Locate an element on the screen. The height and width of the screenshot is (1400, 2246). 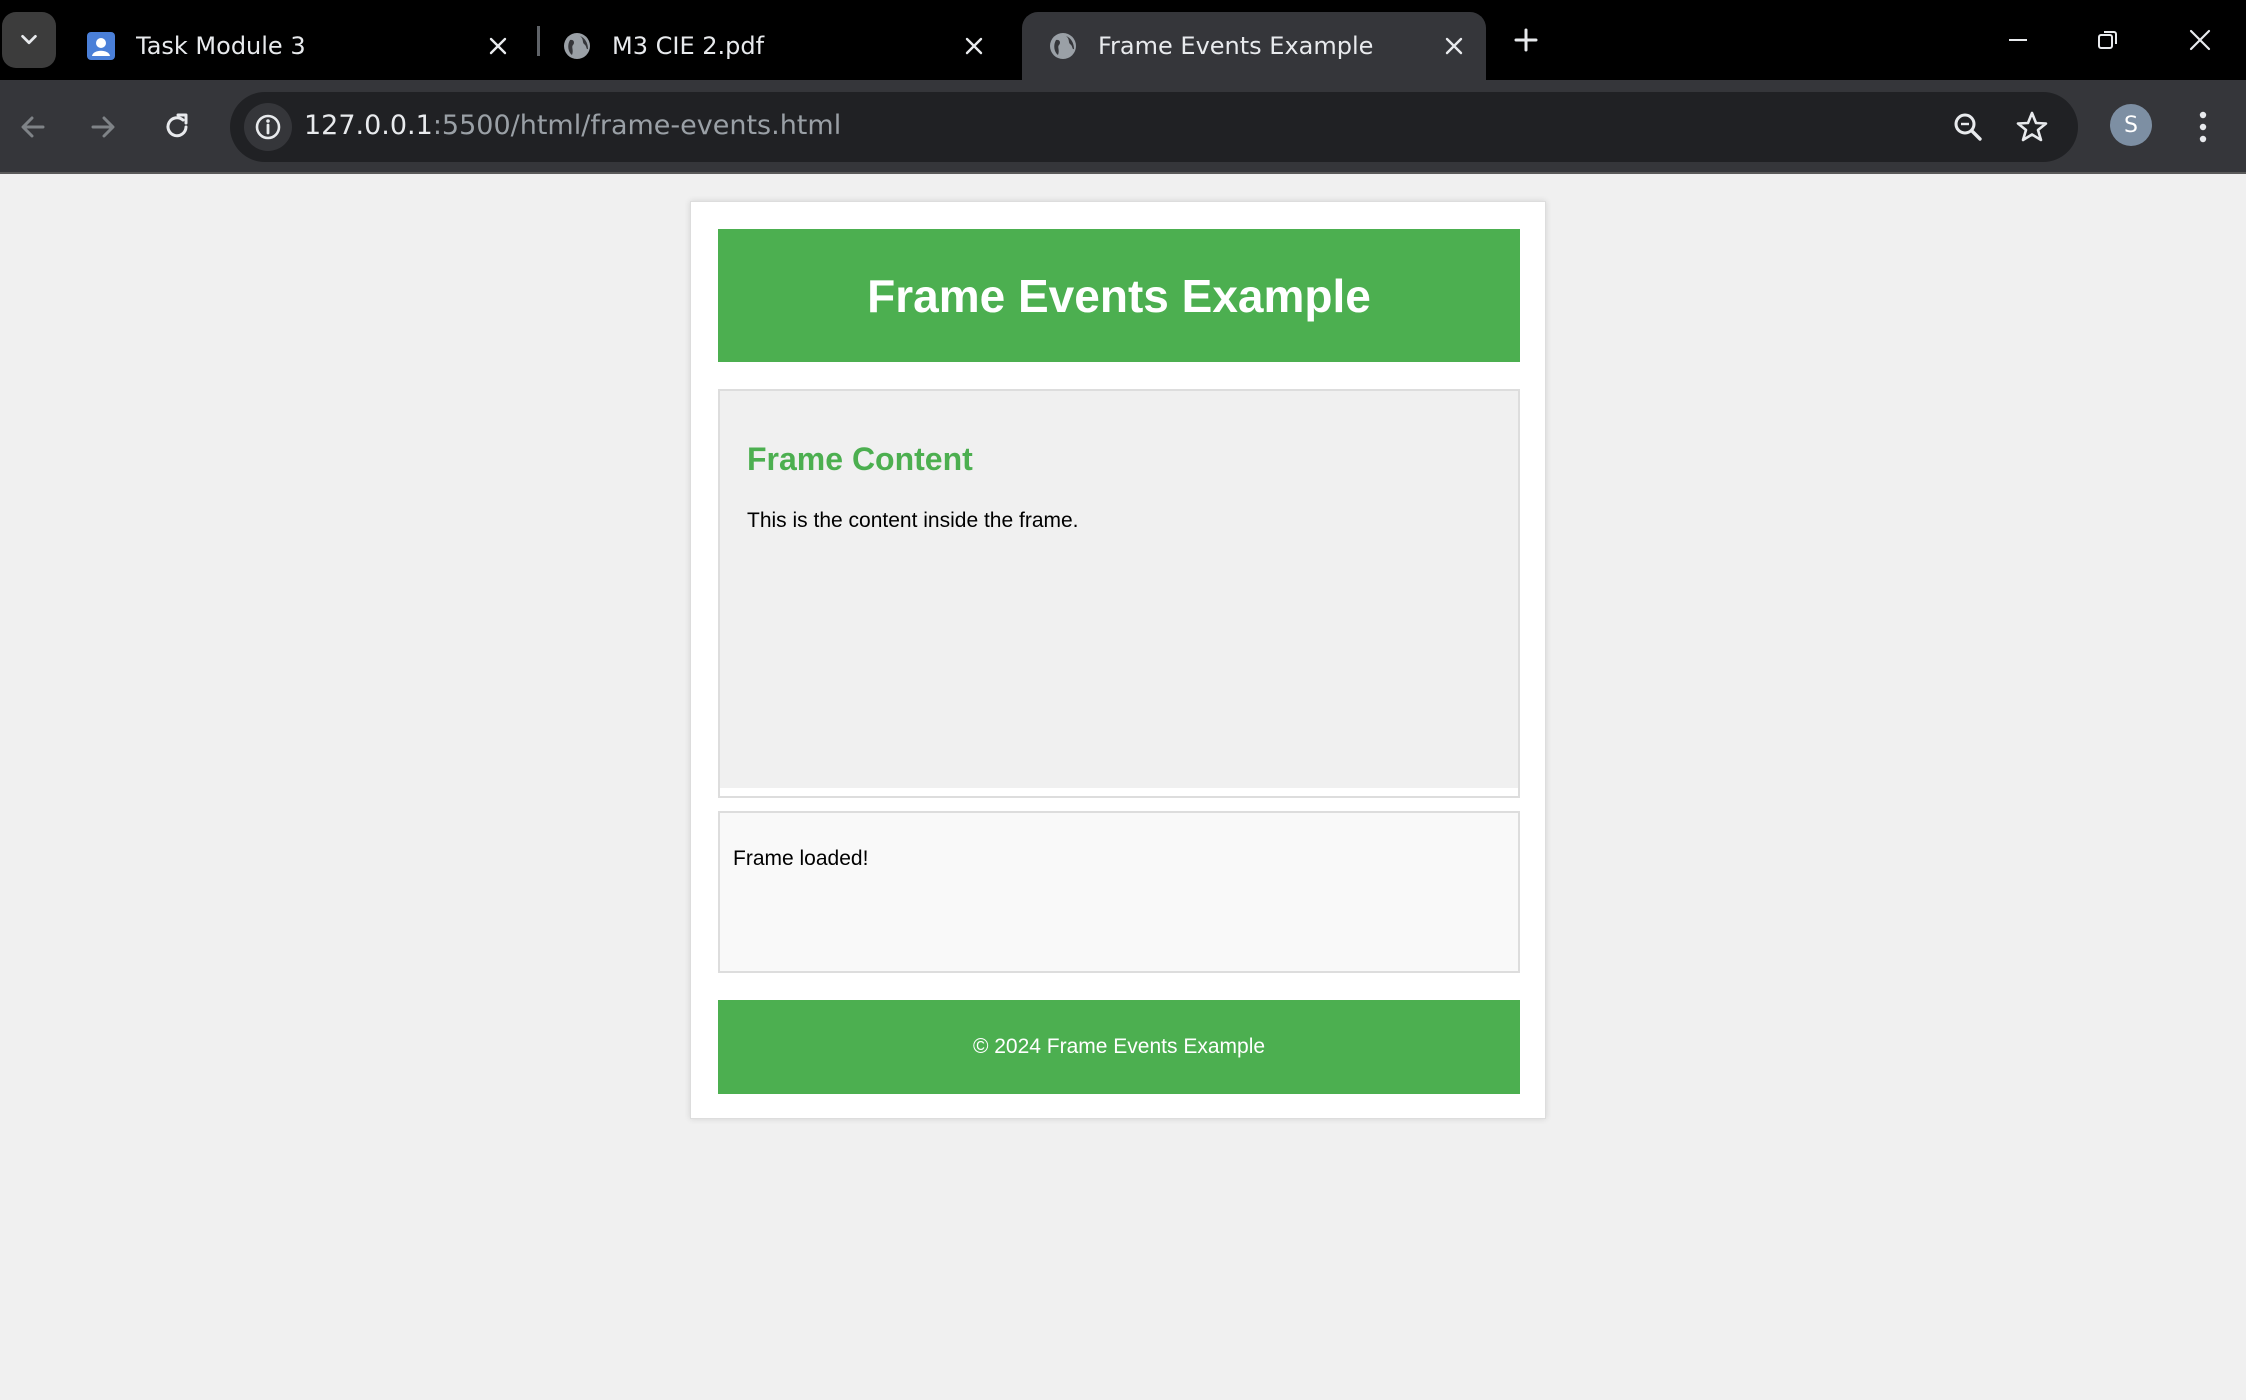
more-vert-icon is located at coordinates (2203, 127).